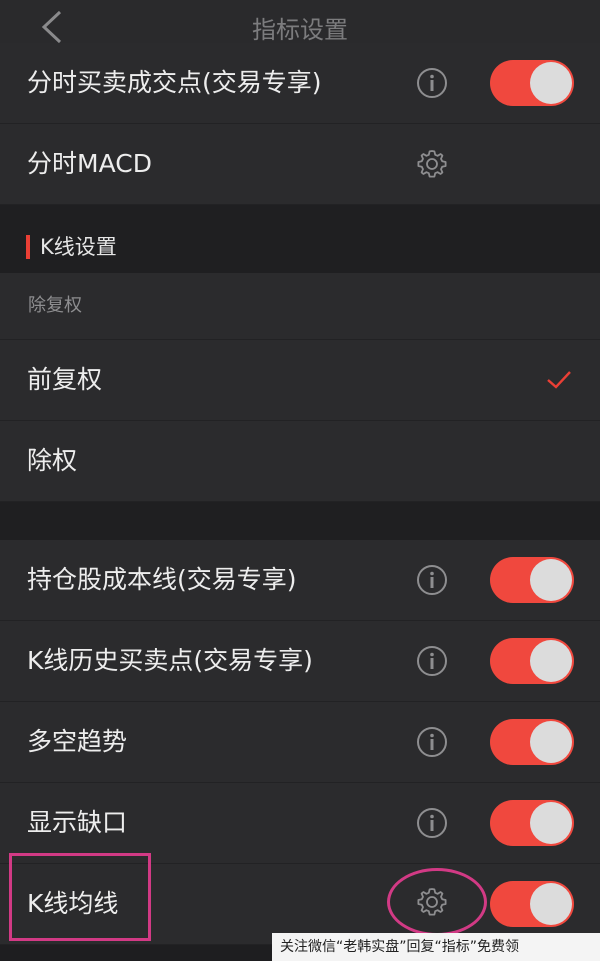  I want to click on setting-label: 分时买卖成交点(交易专享), so click(174, 82).